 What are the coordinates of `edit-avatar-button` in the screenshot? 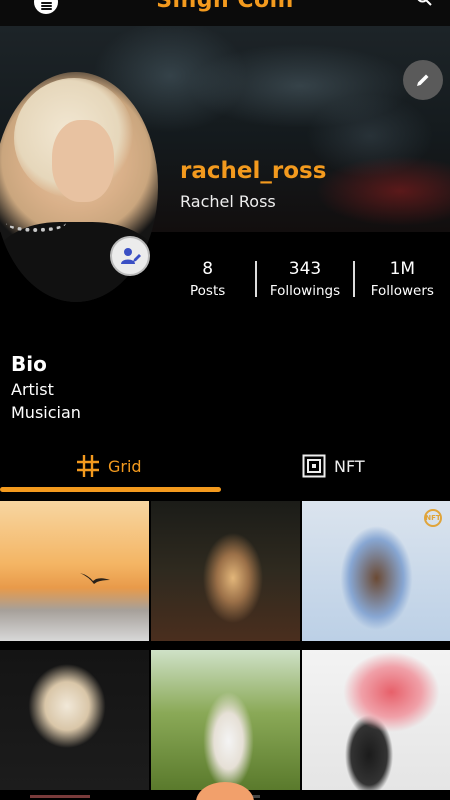 It's located at (130, 256).